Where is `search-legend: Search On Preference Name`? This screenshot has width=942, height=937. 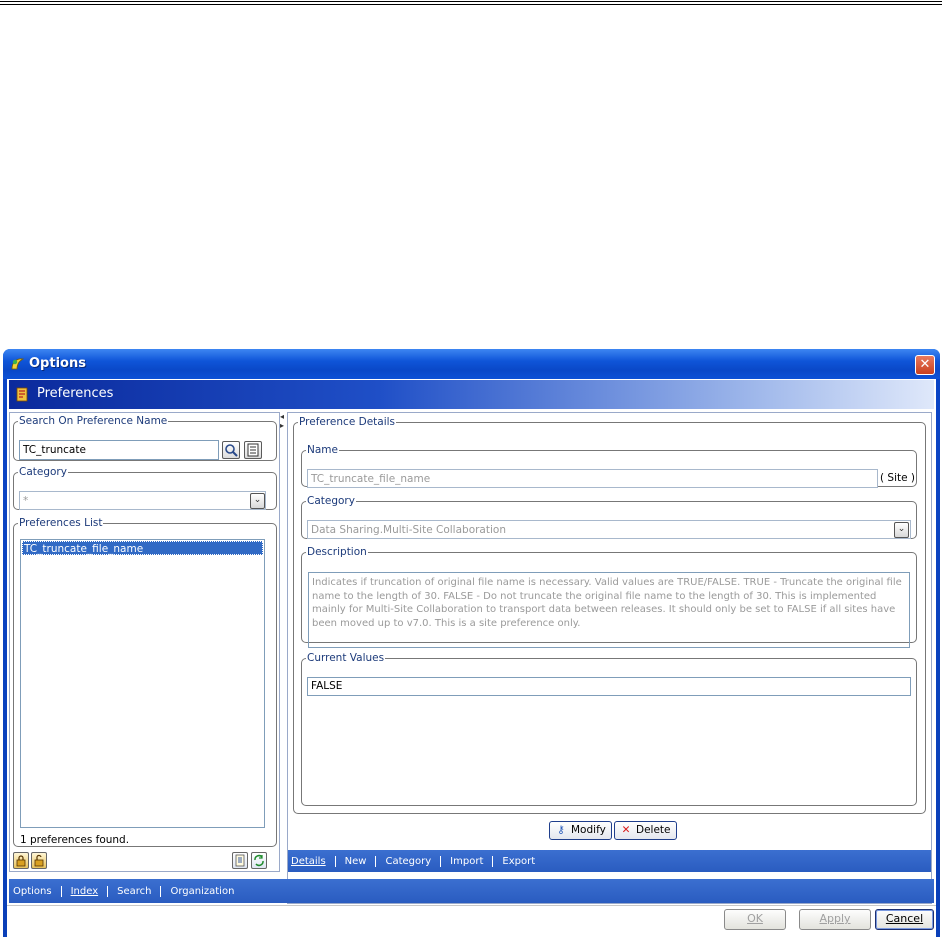 search-legend: Search On Preference Name is located at coordinates (93, 421).